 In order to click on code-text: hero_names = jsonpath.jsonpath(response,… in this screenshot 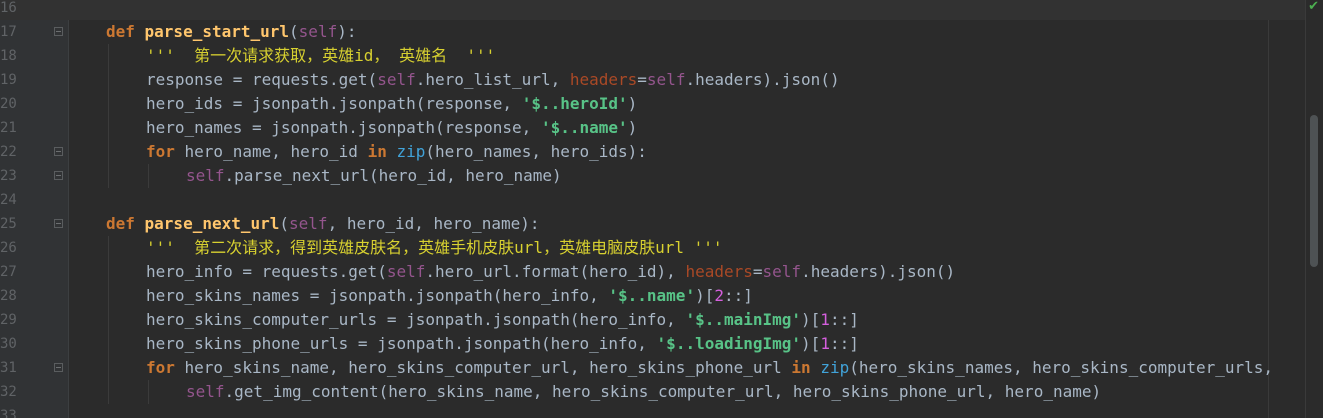, I will do `click(391, 128)`.